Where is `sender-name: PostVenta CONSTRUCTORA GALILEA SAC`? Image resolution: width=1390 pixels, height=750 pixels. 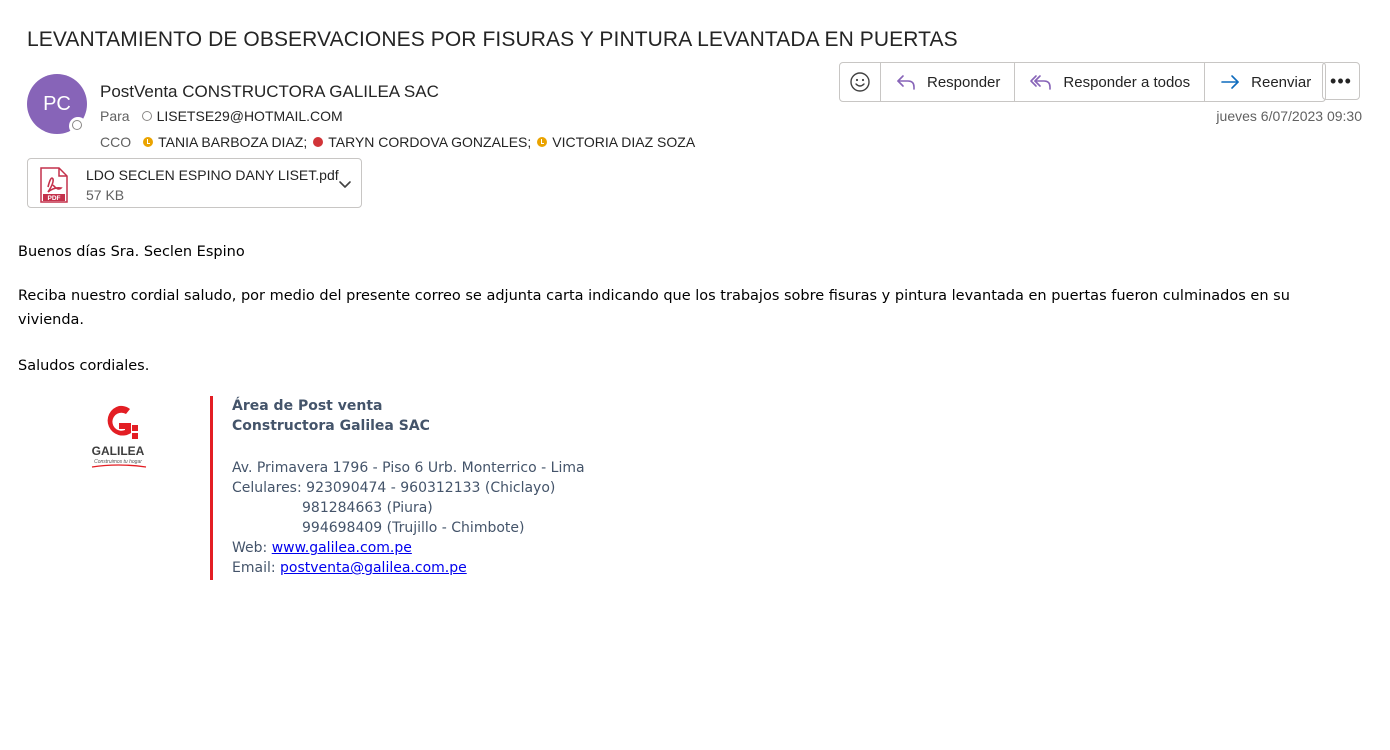 sender-name: PostVenta CONSTRUCTORA GALILEA SAC is located at coordinates (269, 92).